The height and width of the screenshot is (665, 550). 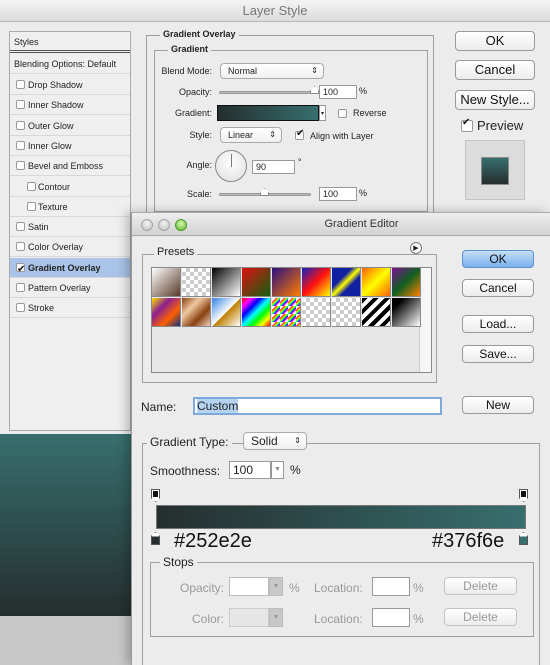 What do you see at coordinates (59, 288) in the screenshot?
I see `style-item-label: Pattern Overlay` at bounding box center [59, 288].